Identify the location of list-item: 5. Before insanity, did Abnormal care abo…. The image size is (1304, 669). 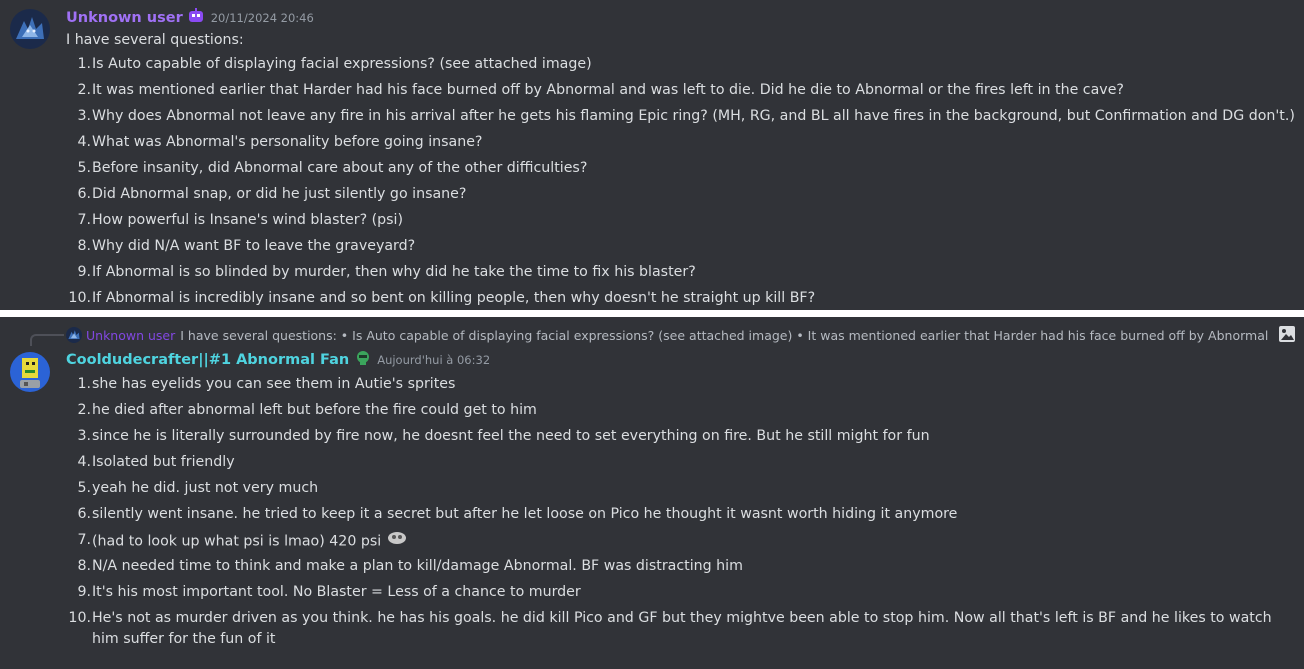
(680, 171).